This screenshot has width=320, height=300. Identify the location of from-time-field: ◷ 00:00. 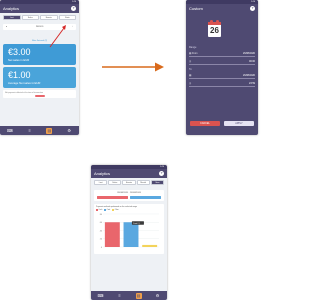
(222, 61).